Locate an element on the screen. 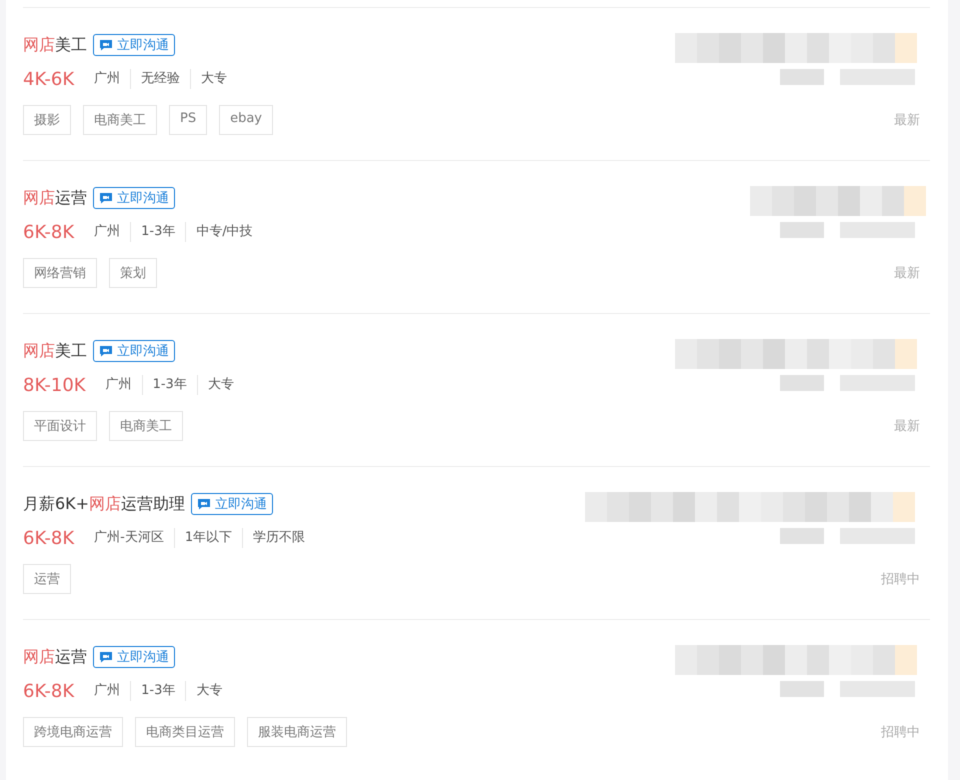 Image resolution: width=960 pixels, height=780 pixels. job-detail: 1年以下 is located at coordinates (208, 538).